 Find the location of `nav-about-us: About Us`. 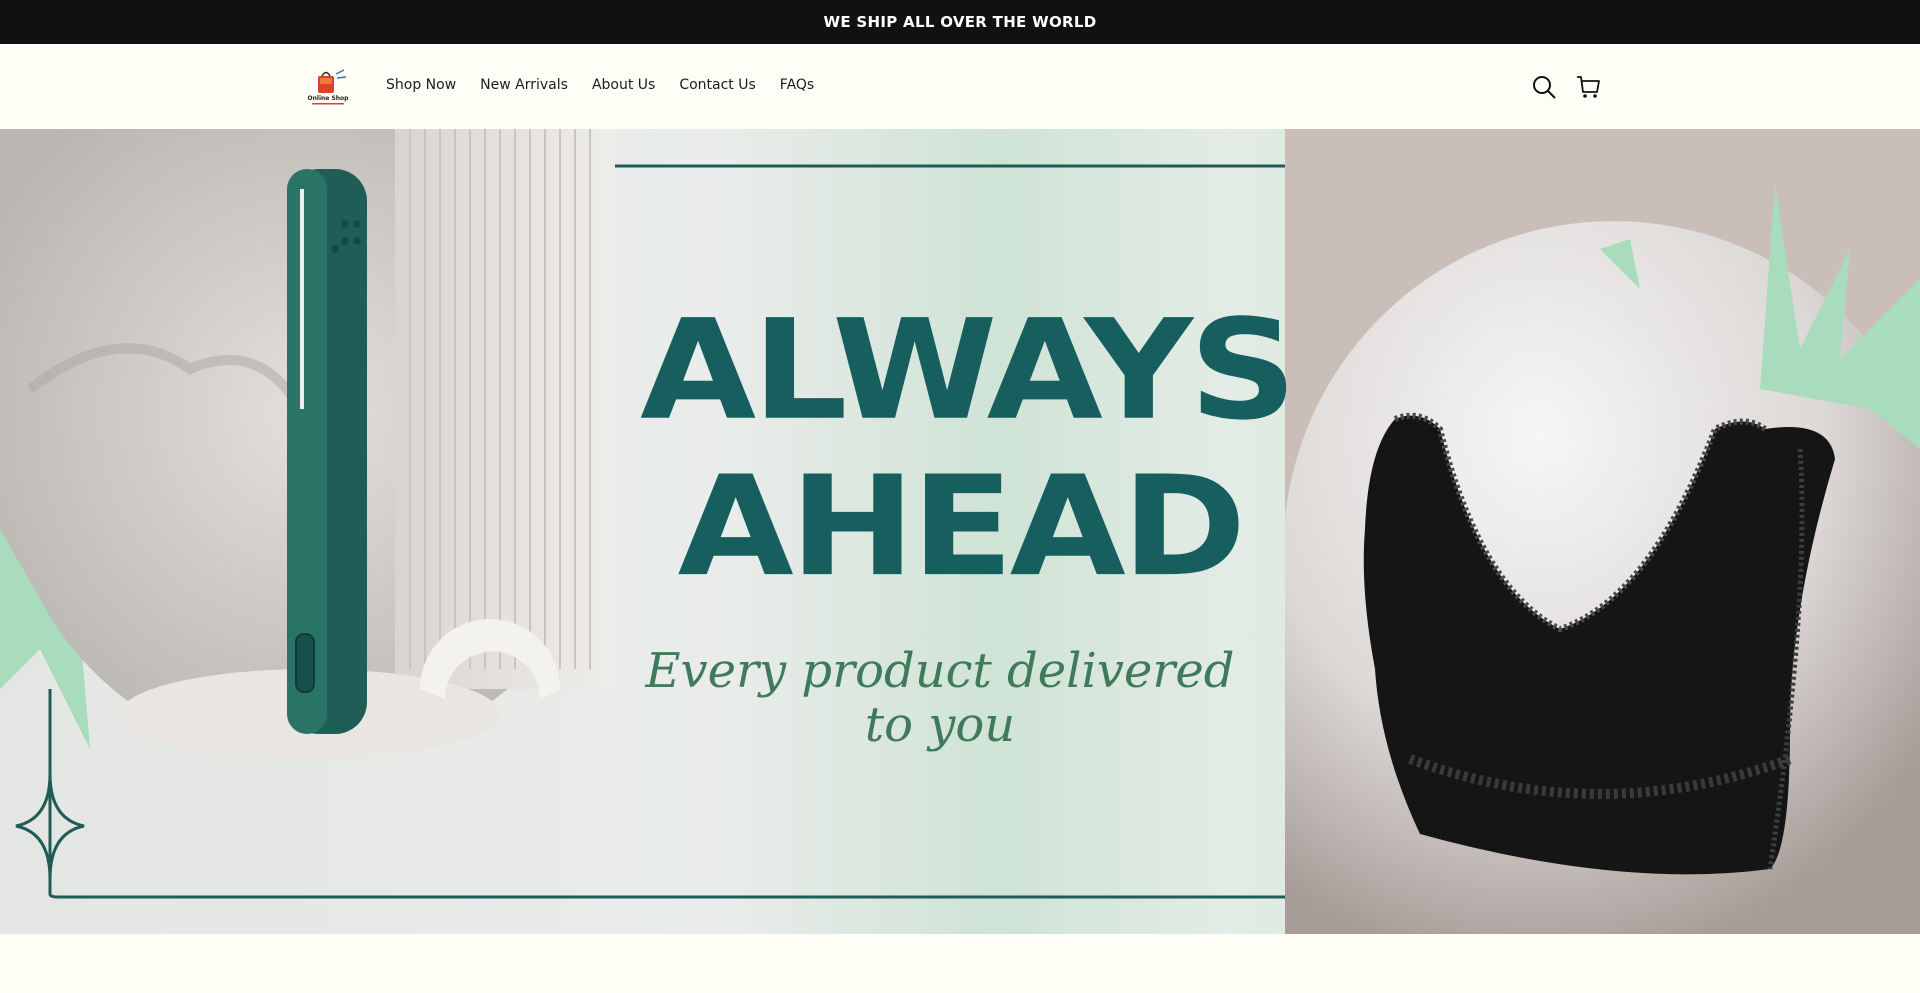

nav-about-us: About Us is located at coordinates (623, 85).